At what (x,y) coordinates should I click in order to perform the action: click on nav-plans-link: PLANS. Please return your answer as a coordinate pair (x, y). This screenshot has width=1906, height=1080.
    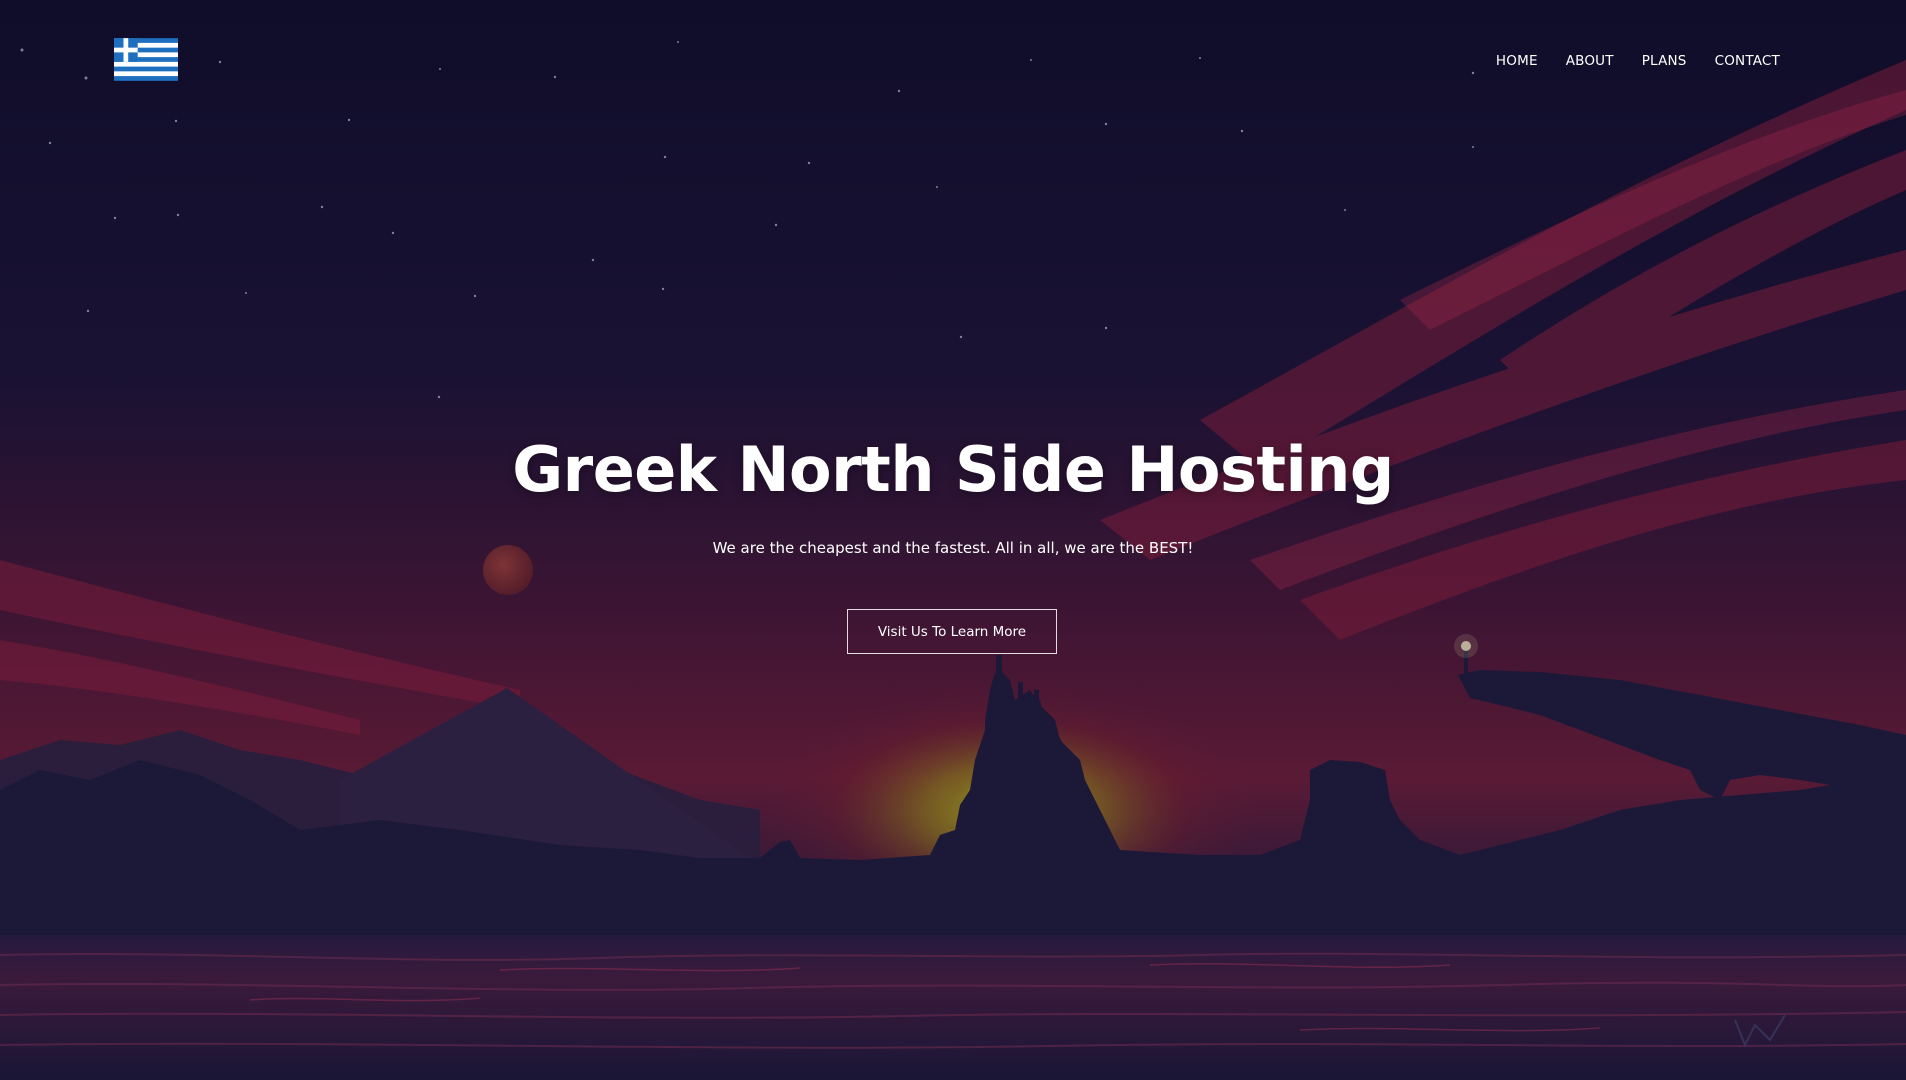
    Looking at the image, I should click on (1664, 61).